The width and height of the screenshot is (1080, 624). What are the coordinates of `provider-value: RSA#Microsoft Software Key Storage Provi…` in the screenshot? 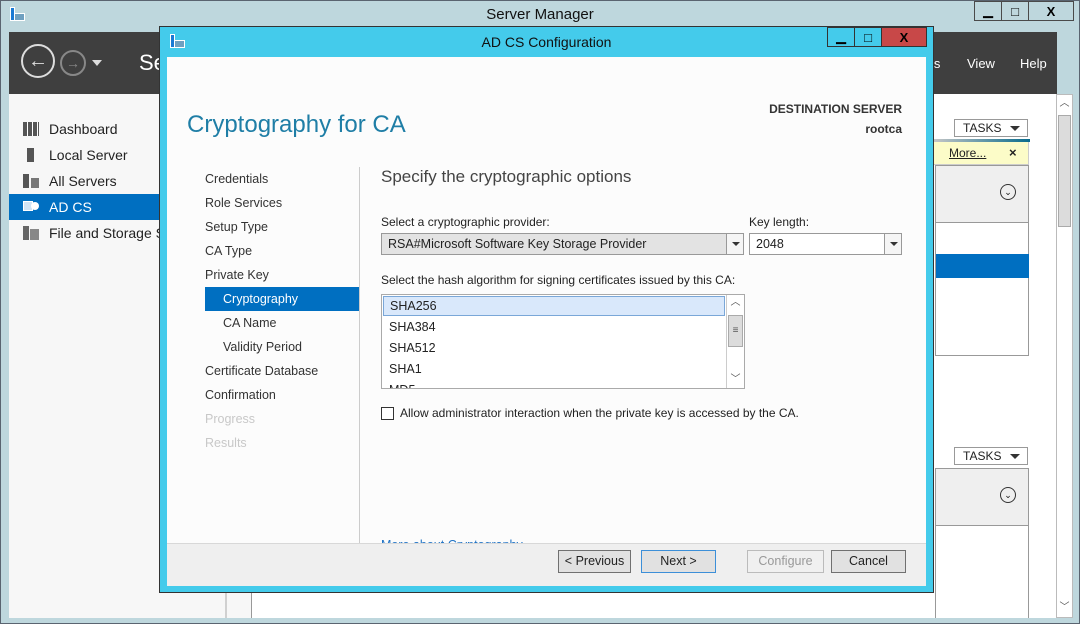 It's located at (517, 244).